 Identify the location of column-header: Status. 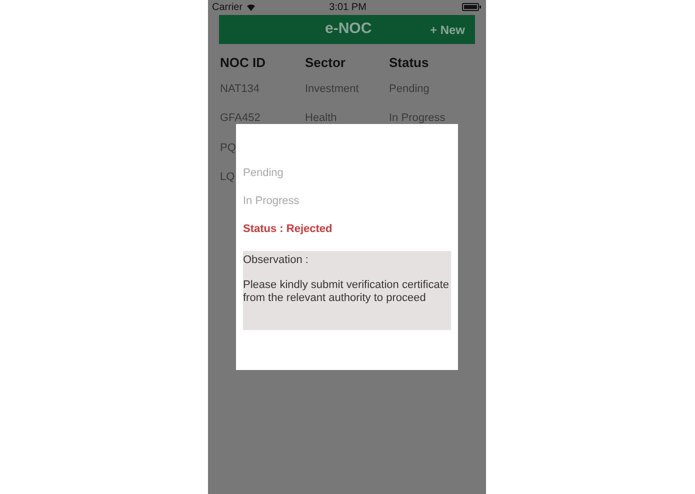
(409, 63).